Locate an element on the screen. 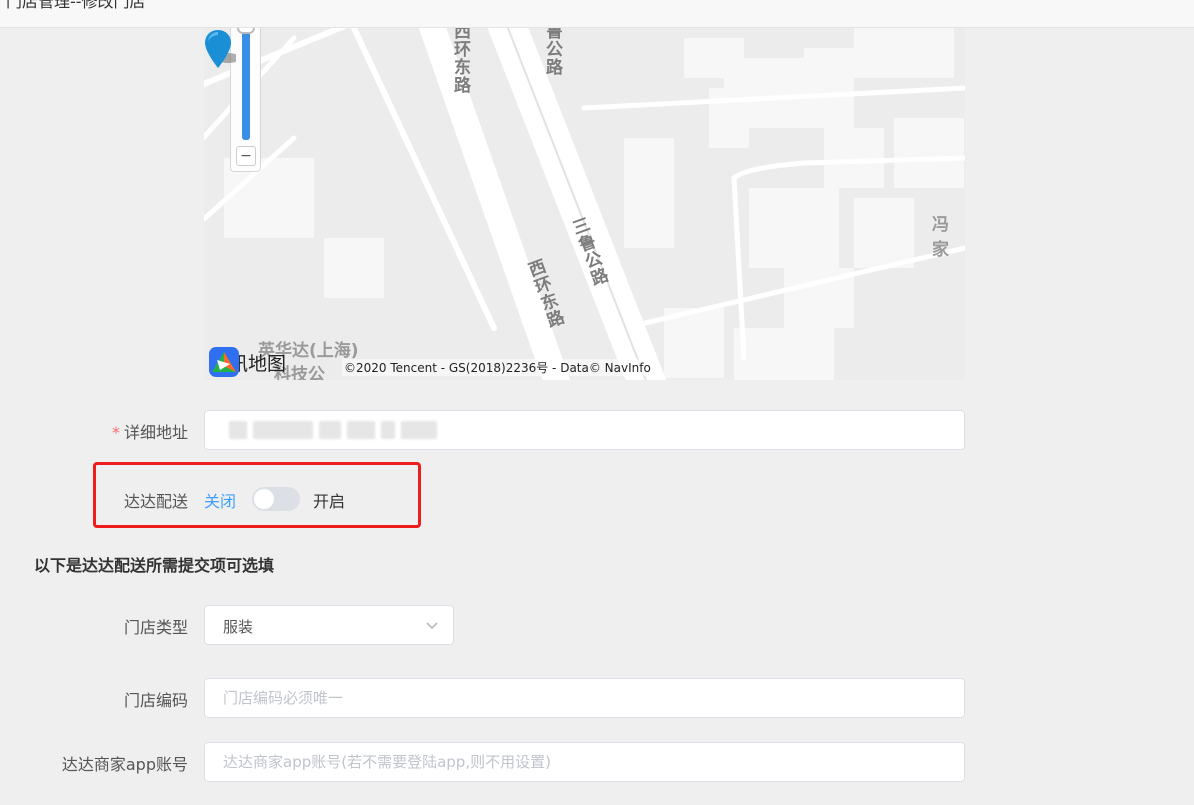 This screenshot has width=1194, height=805. road-label: 西环东路 is located at coordinates (460, 61).